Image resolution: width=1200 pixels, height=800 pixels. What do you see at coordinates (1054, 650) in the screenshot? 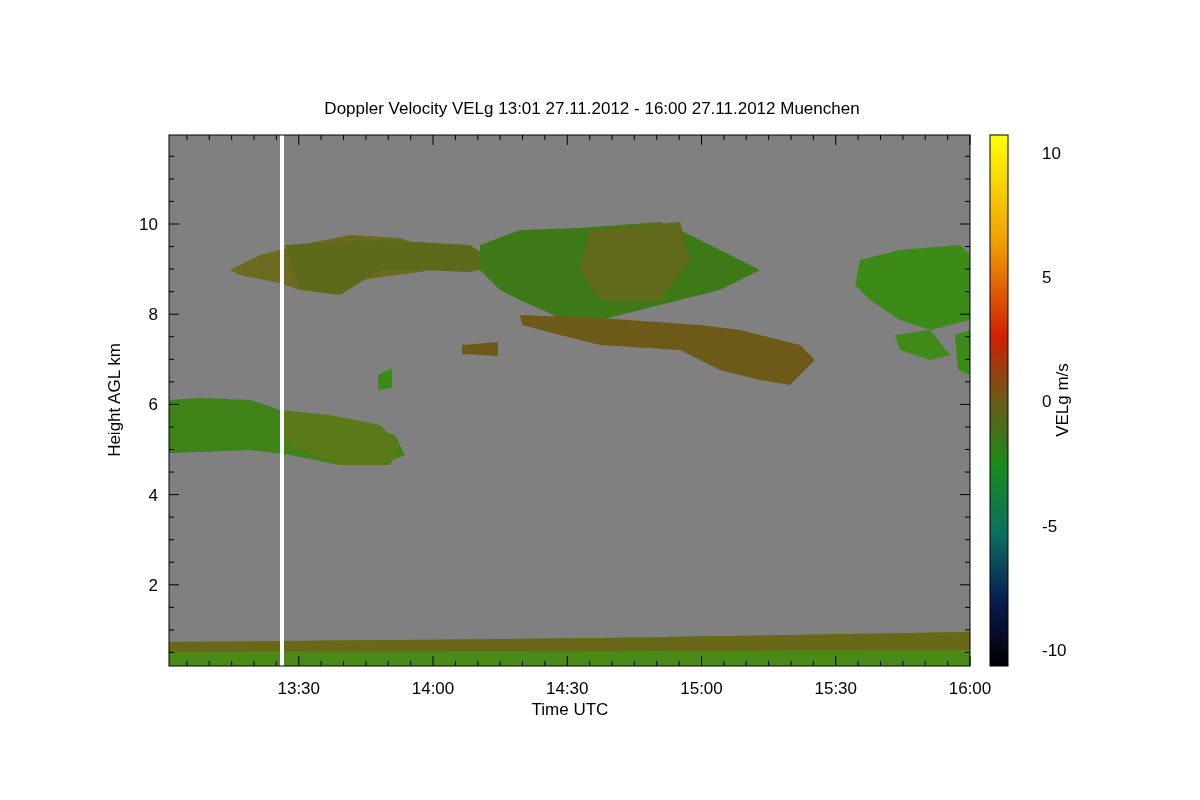
I see `colorbar-tick-label: -10` at bounding box center [1054, 650].